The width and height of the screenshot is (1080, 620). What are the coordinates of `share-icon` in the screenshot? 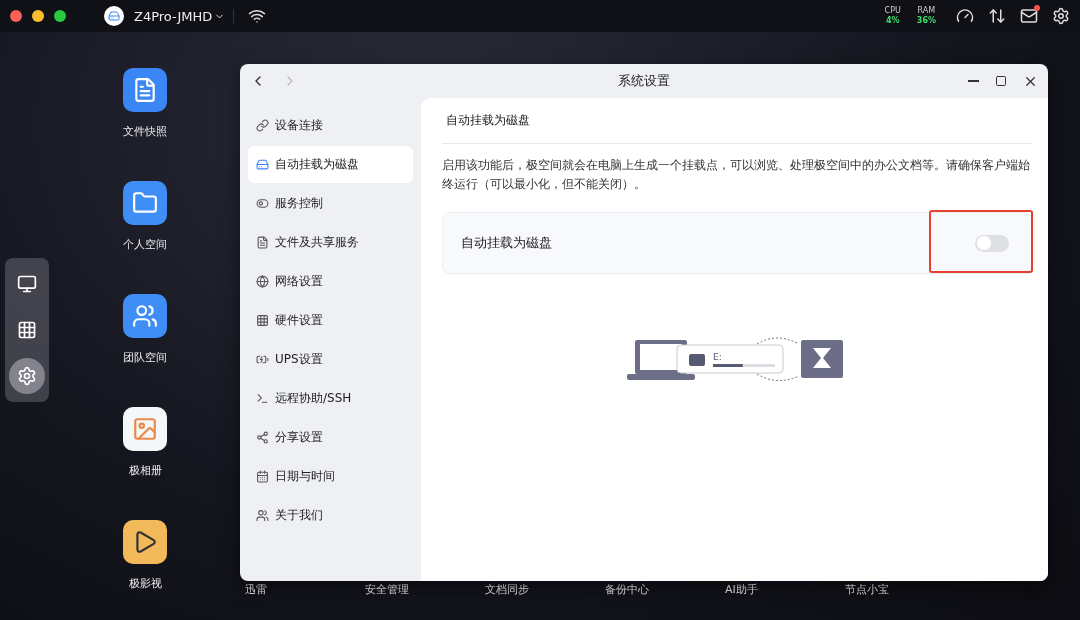 It's located at (262, 437).